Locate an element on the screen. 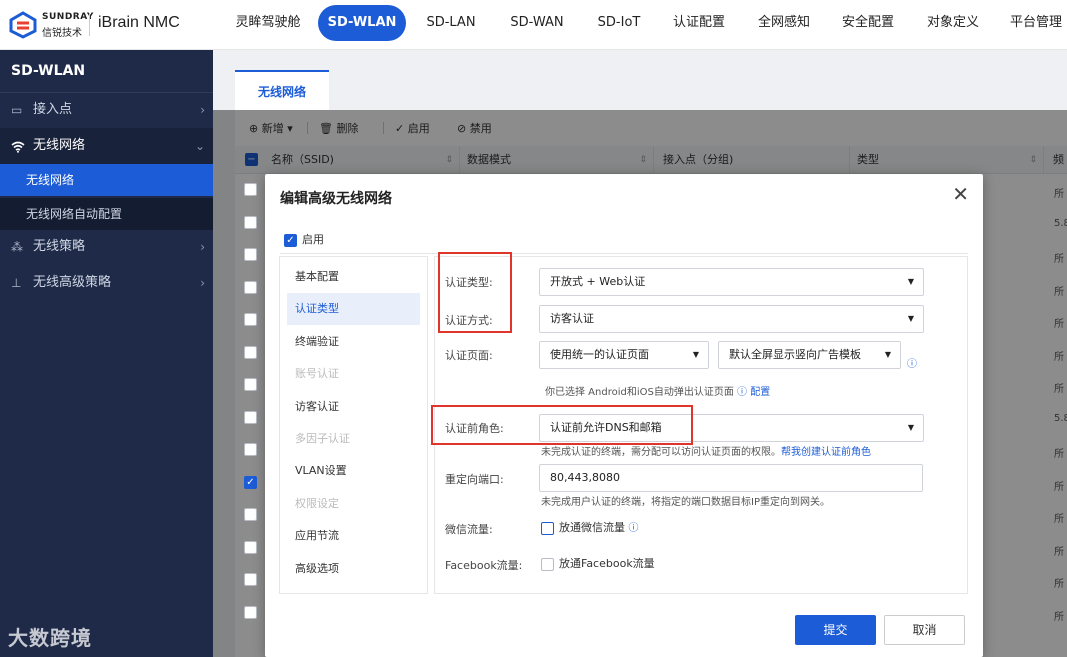 This screenshot has height=657, width=1067. submit-button: 提交 is located at coordinates (835, 630).